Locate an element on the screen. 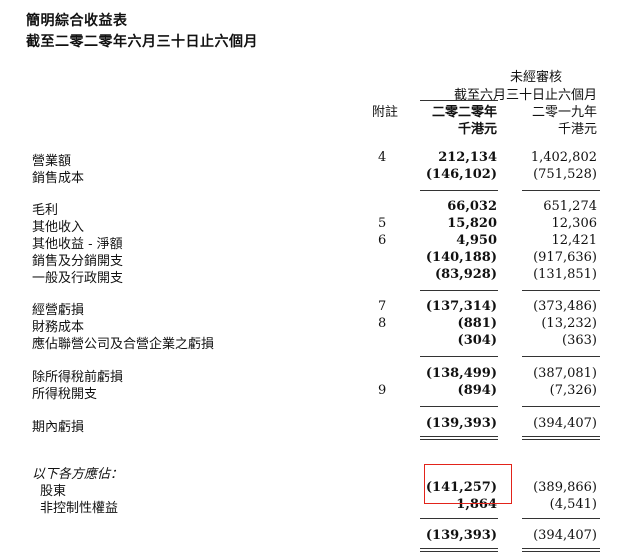 This screenshot has height=559, width=624. attributable-total-2020: (139,393) is located at coordinates (461, 535).